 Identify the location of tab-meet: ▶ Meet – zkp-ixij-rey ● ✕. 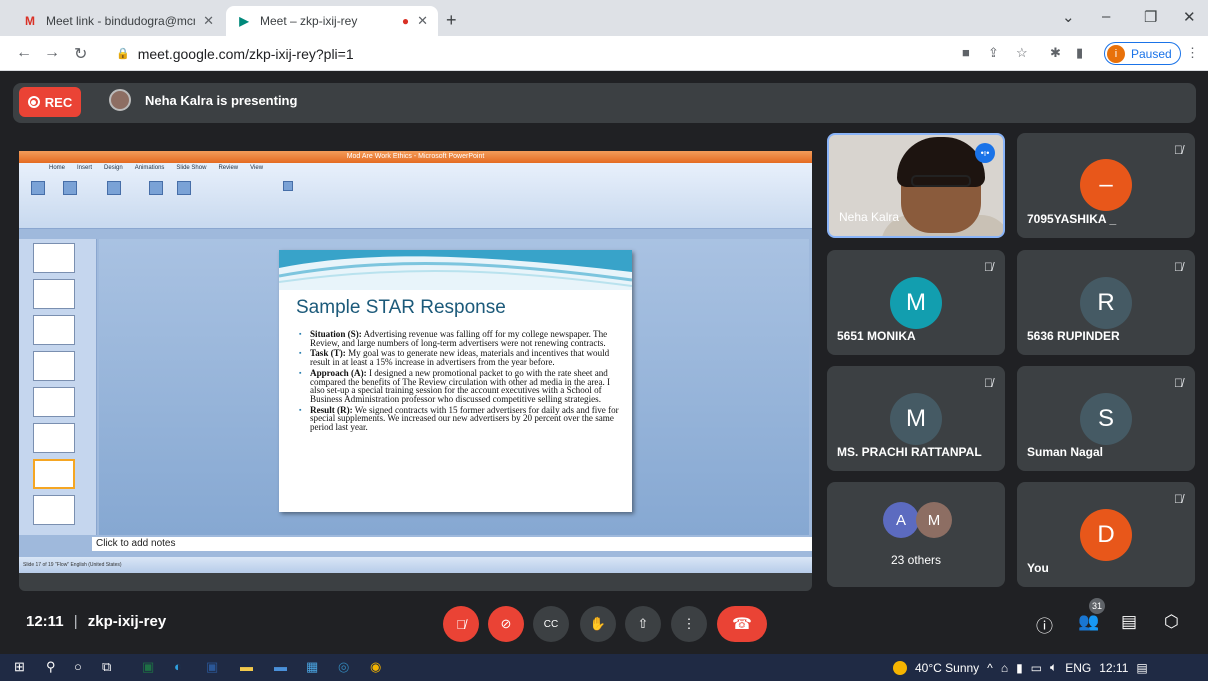
(332, 21).